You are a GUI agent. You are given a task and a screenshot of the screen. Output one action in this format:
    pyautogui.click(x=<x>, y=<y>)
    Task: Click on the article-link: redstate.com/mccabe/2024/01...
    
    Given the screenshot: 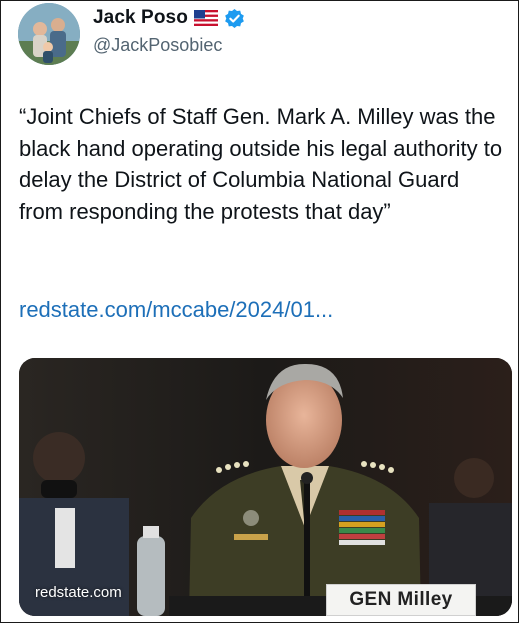 What is the action you would take?
    pyautogui.click(x=176, y=310)
    